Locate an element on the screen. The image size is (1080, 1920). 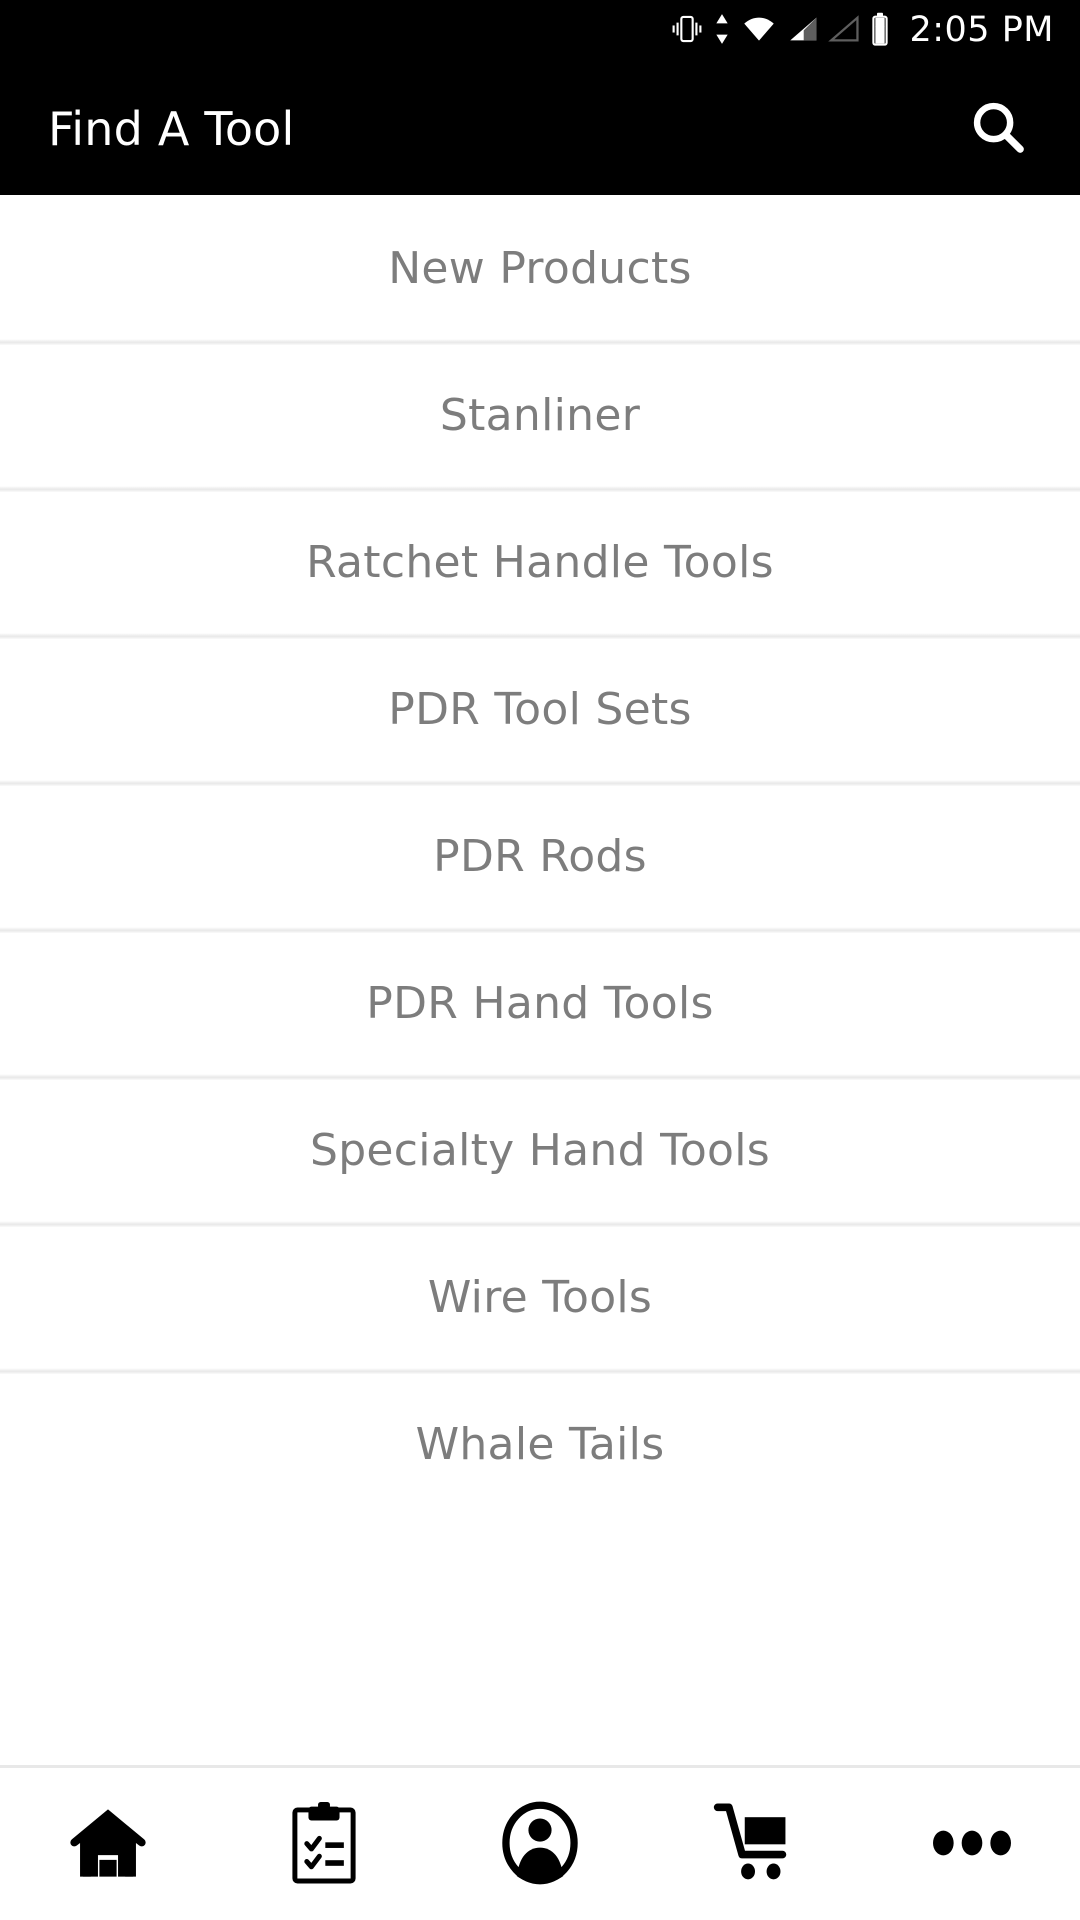
data-transfer-icon is located at coordinates (722, 31).